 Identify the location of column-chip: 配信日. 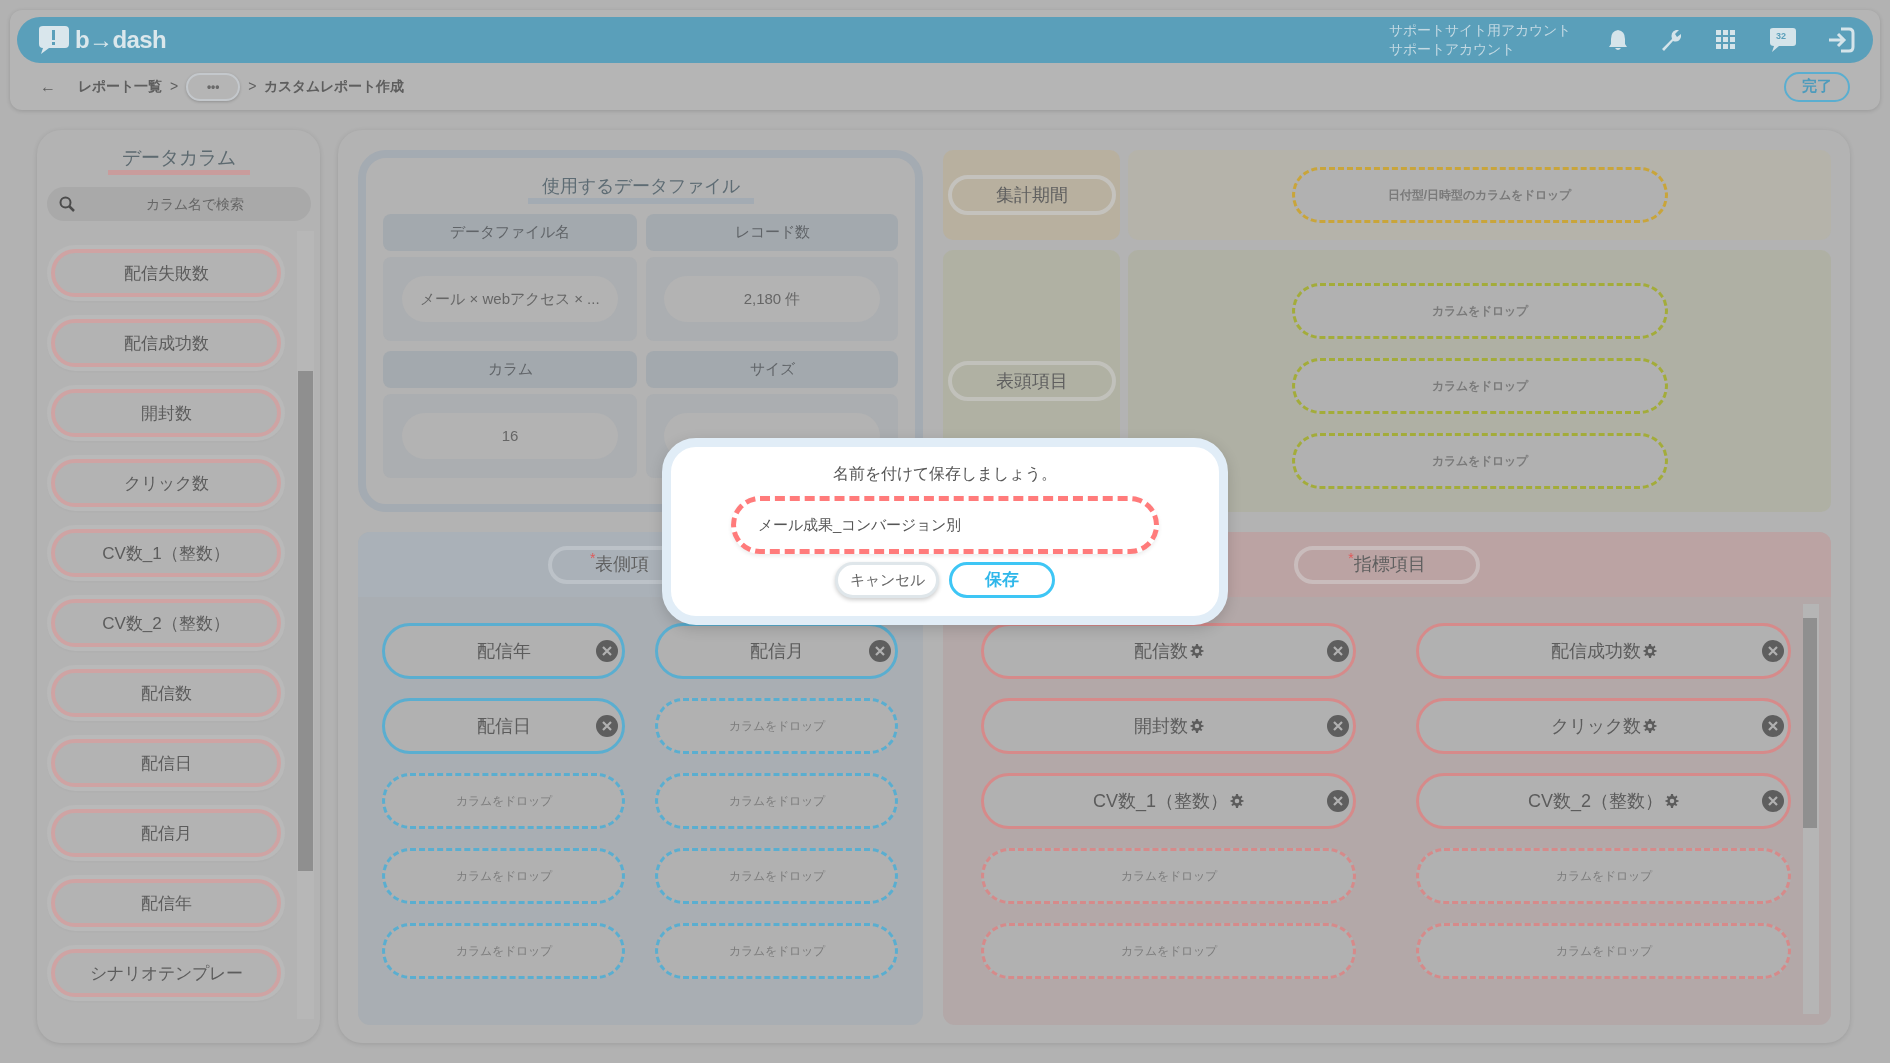
(503, 726).